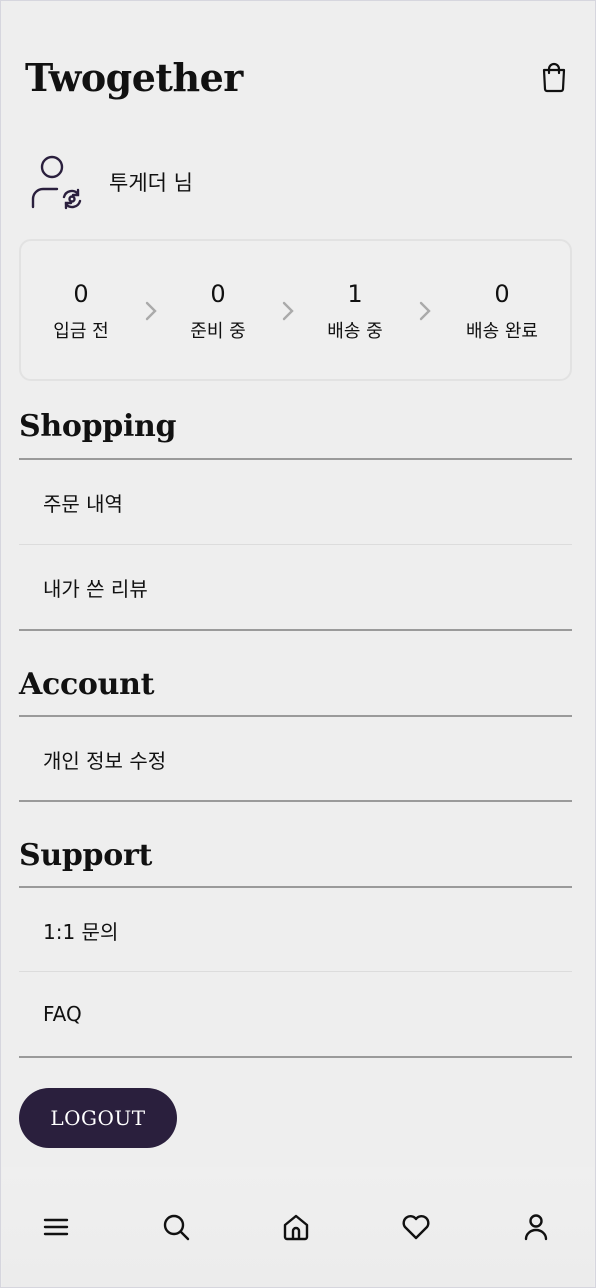  I want to click on menu-item-faq: FAQ, so click(295, 1014).